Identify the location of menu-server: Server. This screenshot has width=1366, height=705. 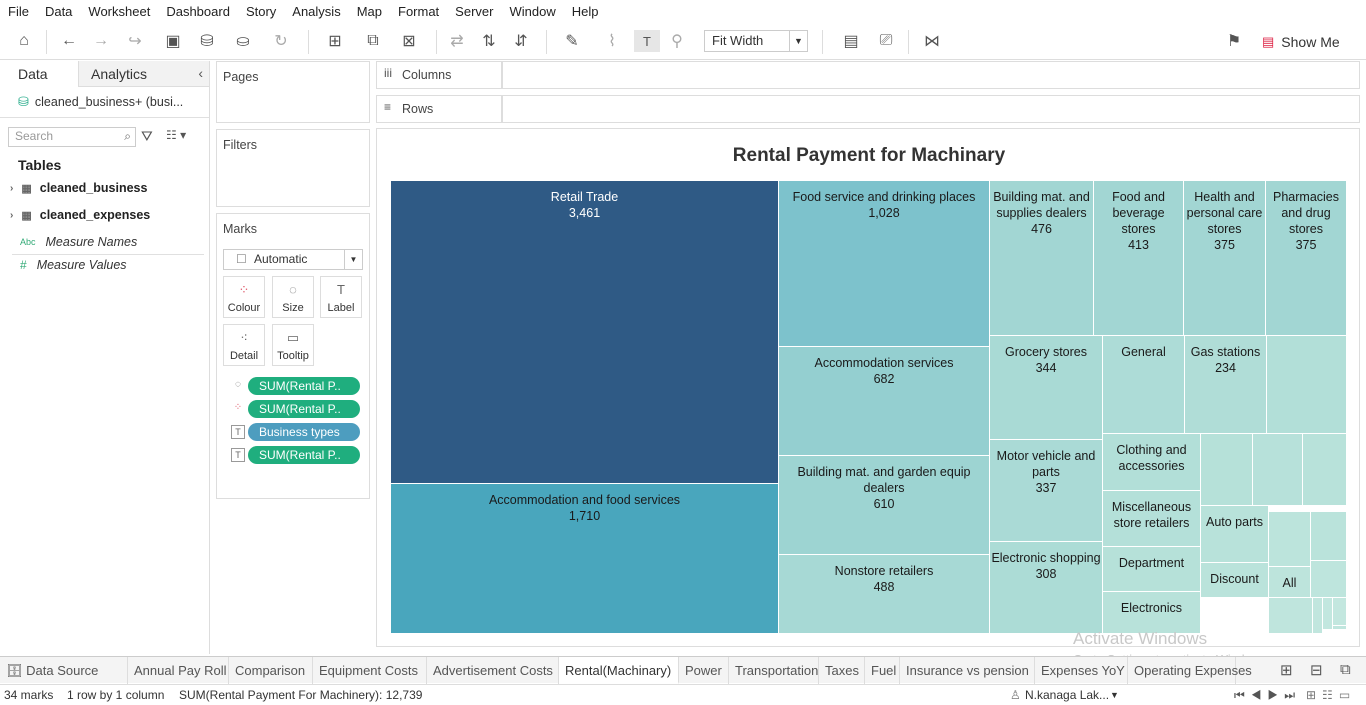
(474, 11).